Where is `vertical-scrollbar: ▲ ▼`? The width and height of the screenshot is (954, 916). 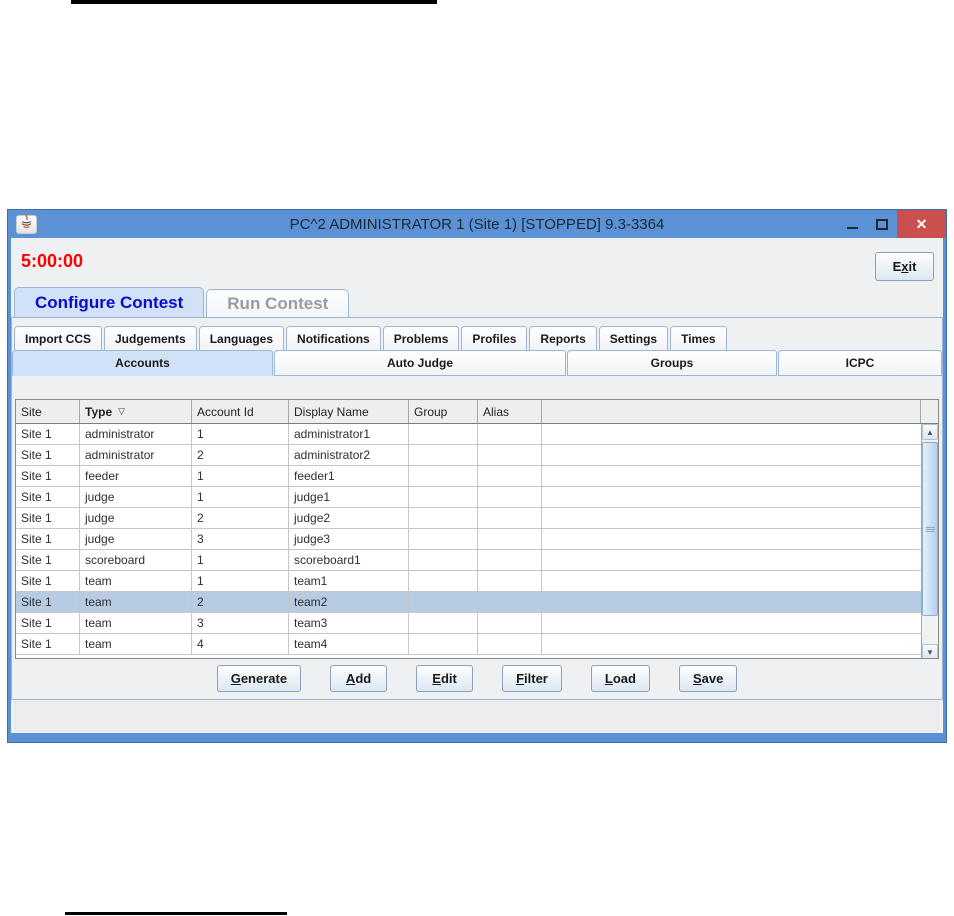 vertical-scrollbar: ▲ ▼ is located at coordinates (929, 541).